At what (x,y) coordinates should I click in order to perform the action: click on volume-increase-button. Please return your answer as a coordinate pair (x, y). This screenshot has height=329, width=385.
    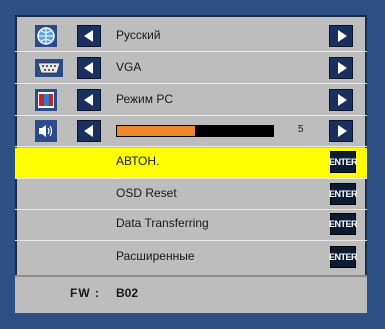
    Looking at the image, I should click on (341, 131).